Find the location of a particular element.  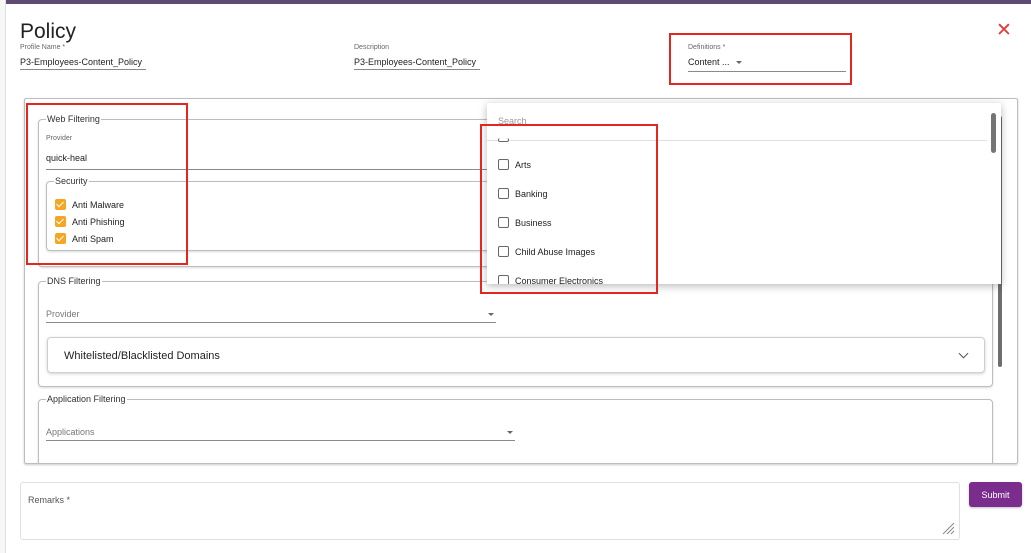

dns-provider-placeholder: Provider is located at coordinates (63, 314).